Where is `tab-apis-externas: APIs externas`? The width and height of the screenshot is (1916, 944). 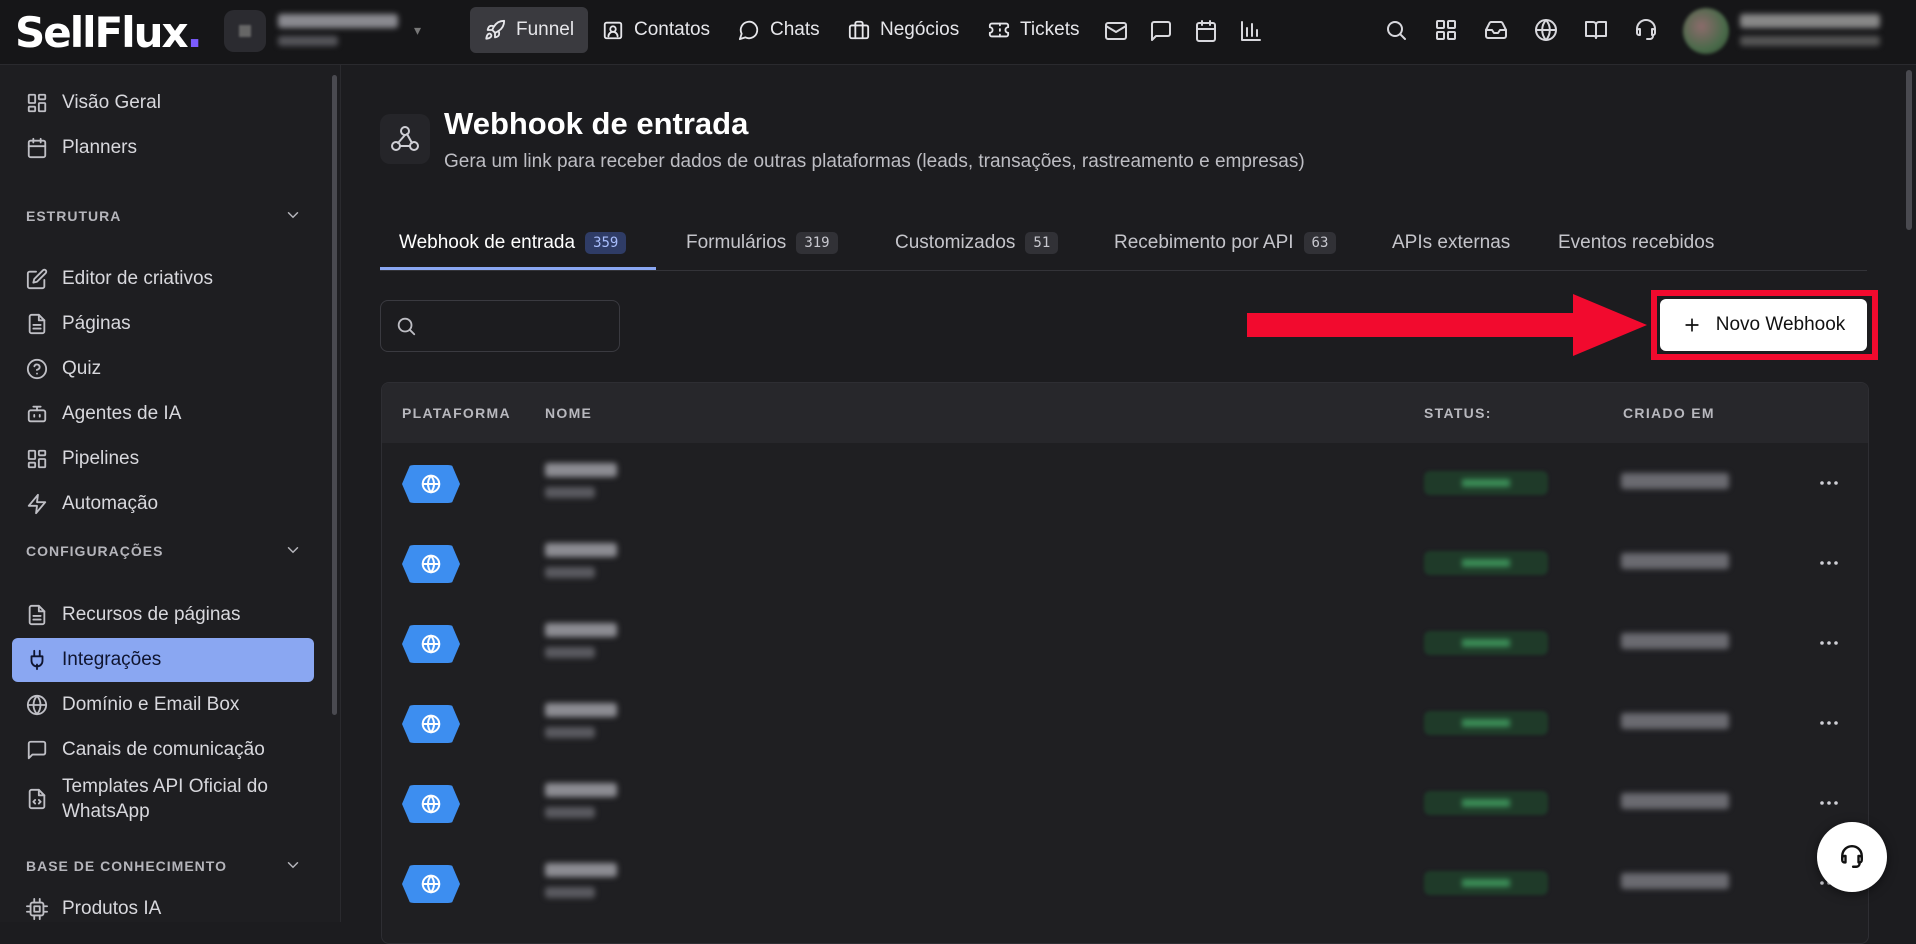
tab-apis-externas: APIs externas is located at coordinates (1451, 243).